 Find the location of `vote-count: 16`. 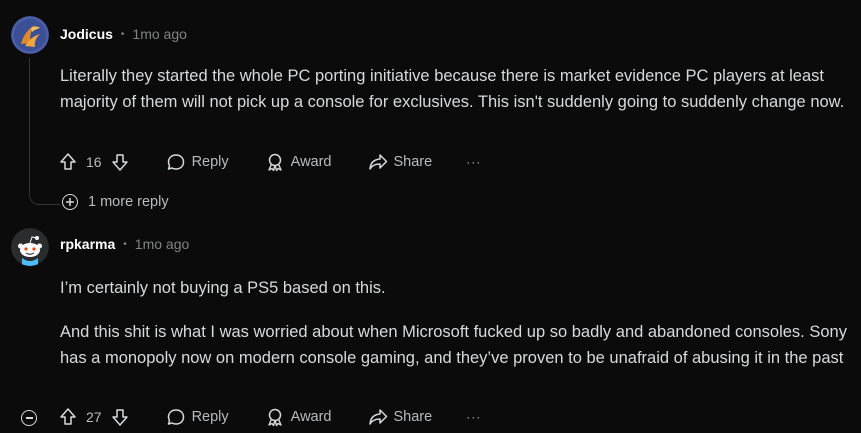

vote-count: 16 is located at coordinates (94, 162).